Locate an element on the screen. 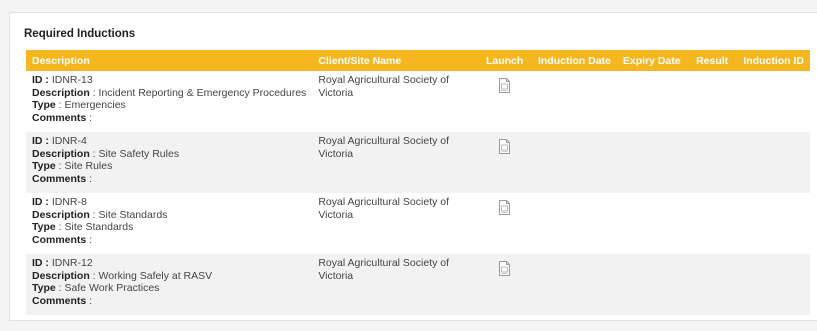  type-value: Emergencies is located at coordinates (95, 105).